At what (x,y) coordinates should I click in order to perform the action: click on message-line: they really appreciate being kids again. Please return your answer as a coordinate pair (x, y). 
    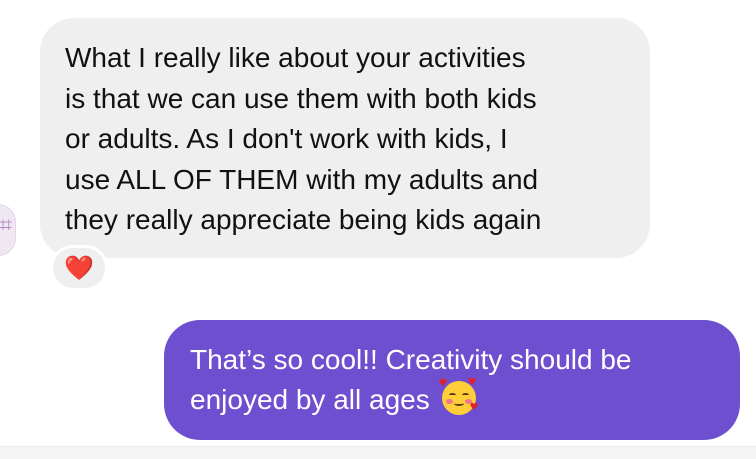
    Looking at the image, I should click on (303, 219).